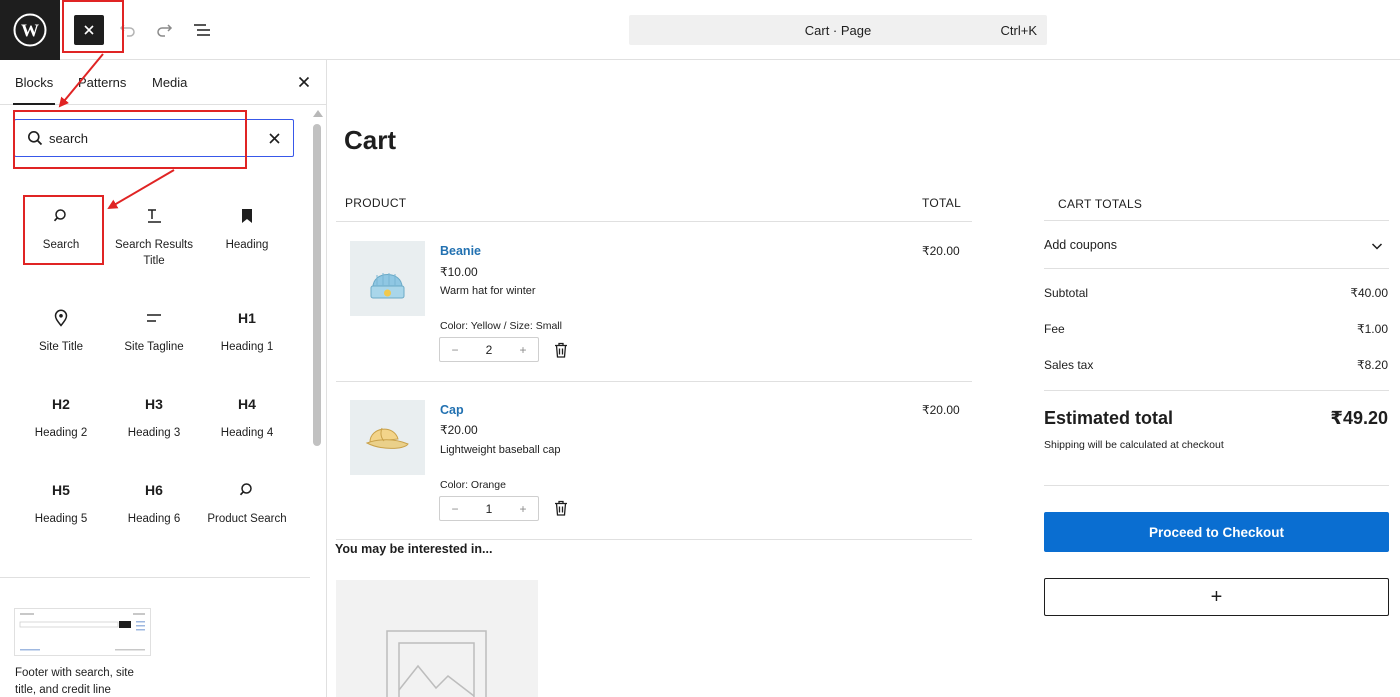 The width and height of the screenshot is (1400, 697). I want to click on block-label: Heading 1, so click(247, 347).